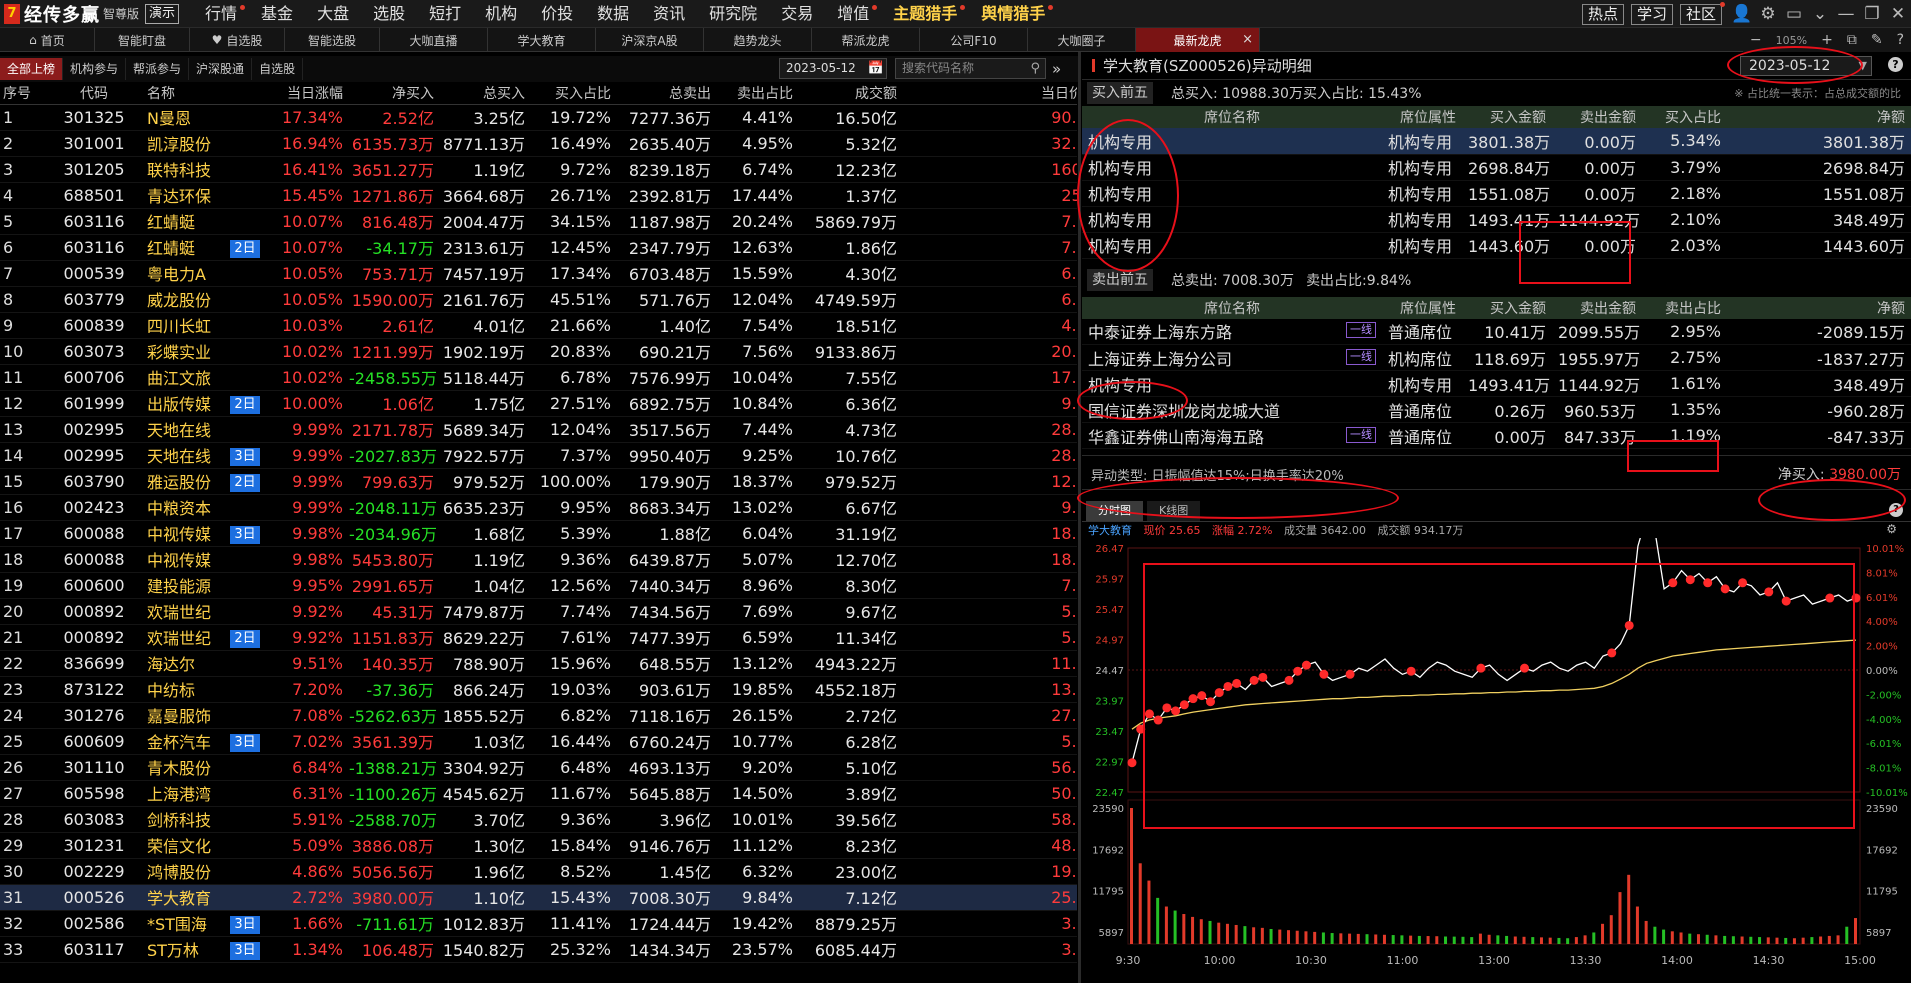 This screenshot has height=983, width=1911. Describe the element at coordinates (1035, 68) in the screenshot. I see `search-icon: ⚲` at that location.